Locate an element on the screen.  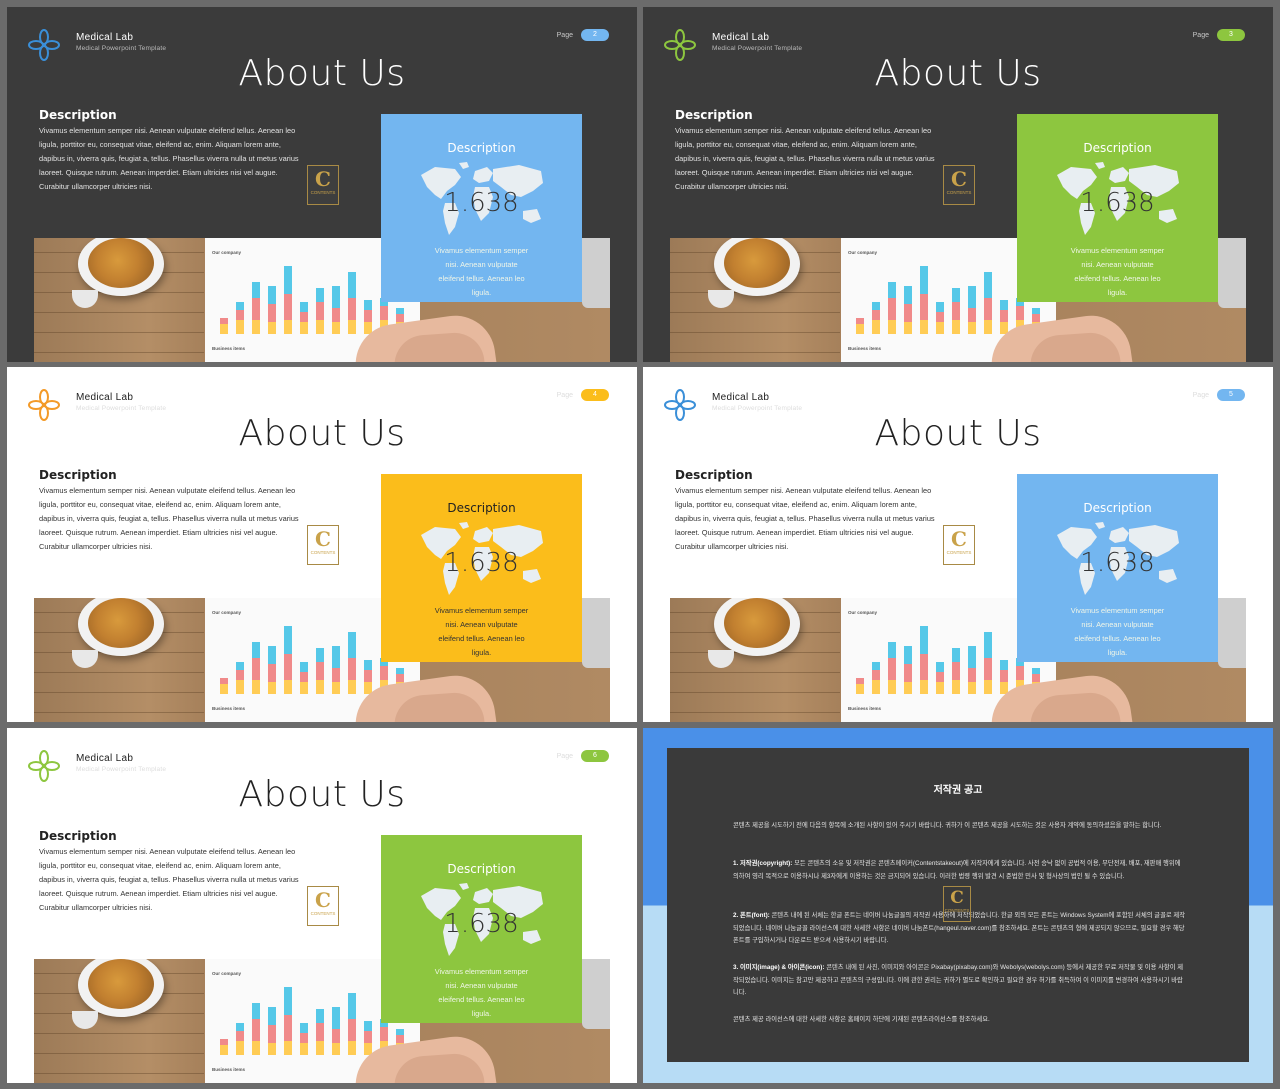
page-indicator: Page 6 is located at coordinates (583, 756).